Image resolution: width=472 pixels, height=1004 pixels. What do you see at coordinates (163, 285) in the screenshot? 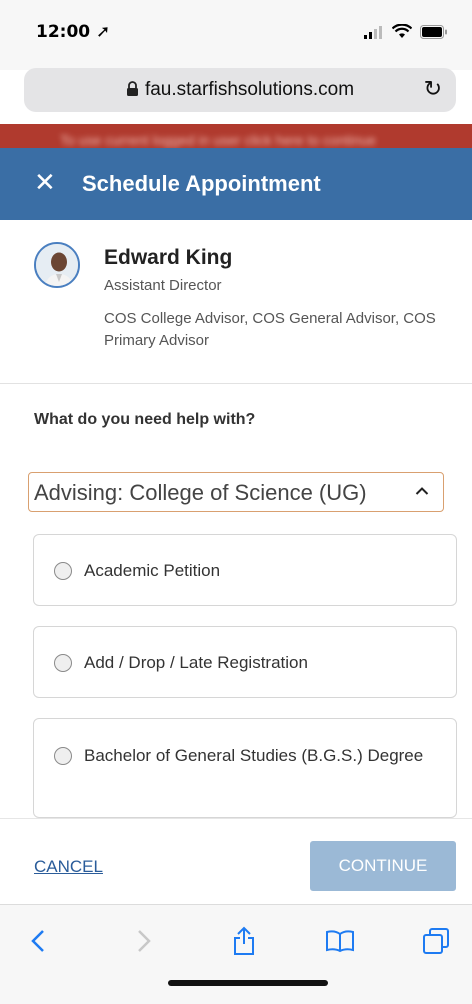
I see `advisor-title: Assistant Director` at bounding box center [163, 285].